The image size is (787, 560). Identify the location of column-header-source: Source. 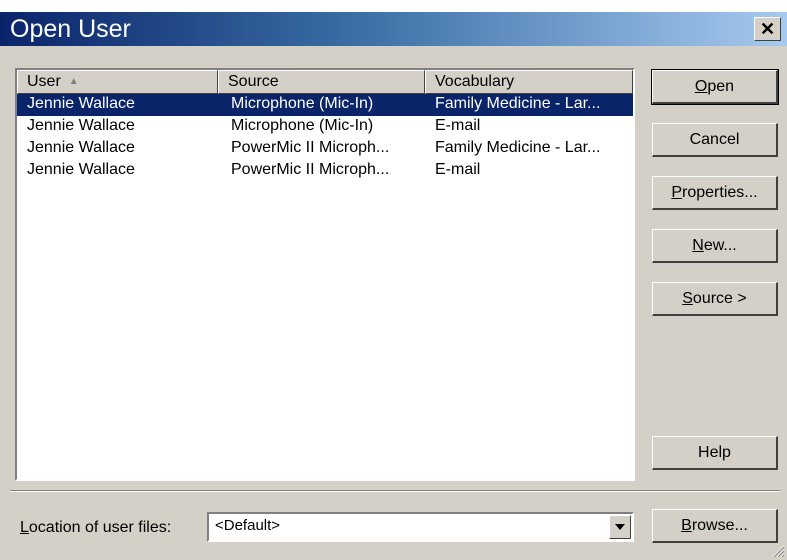
(321, 82).